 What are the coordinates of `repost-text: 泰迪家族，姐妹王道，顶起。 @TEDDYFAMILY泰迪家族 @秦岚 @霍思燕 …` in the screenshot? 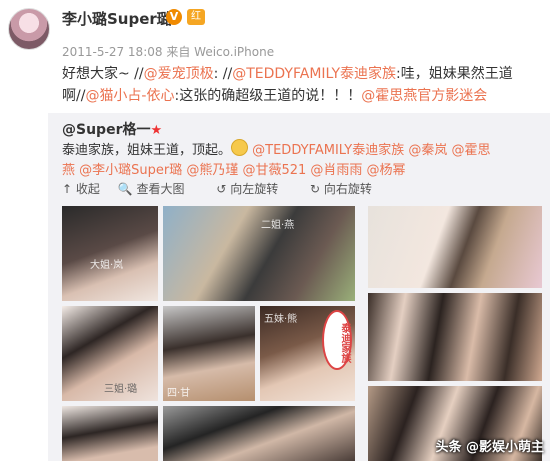 It's located at (277, 160).